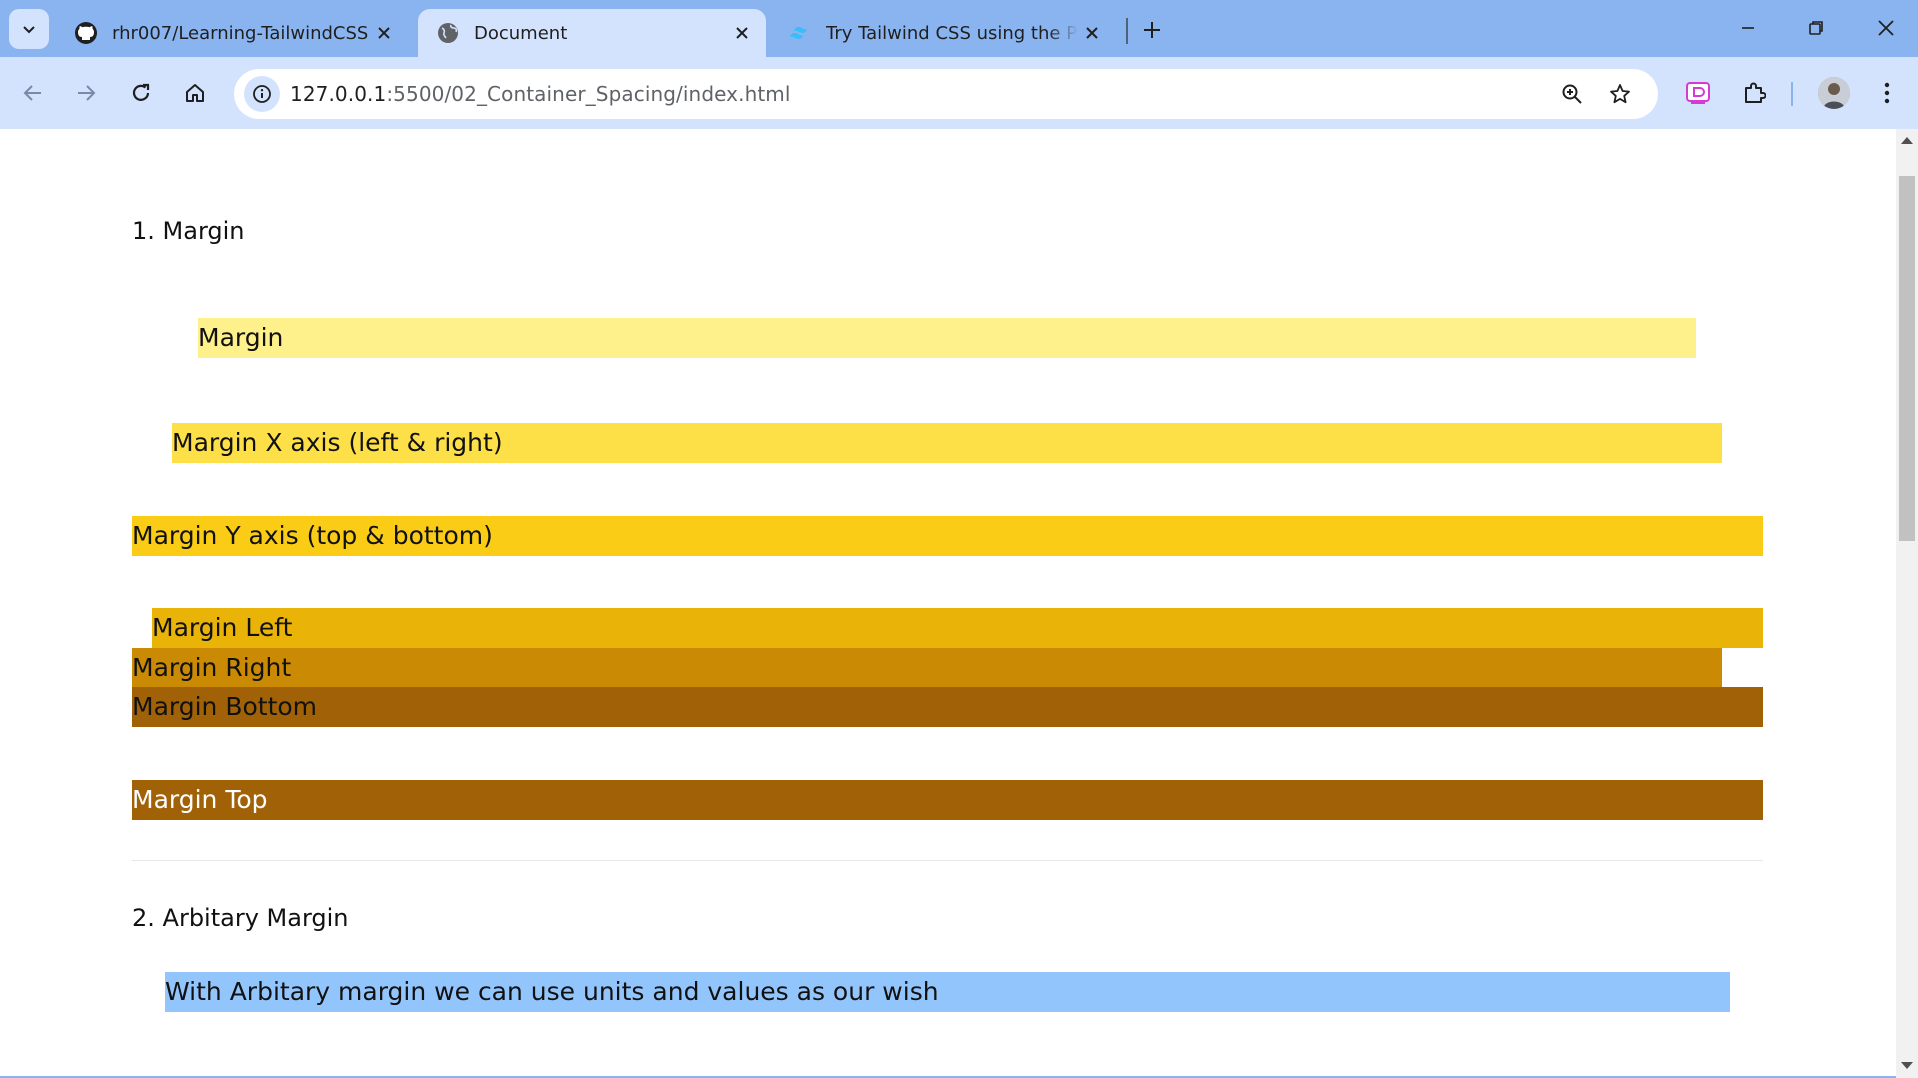 The height and width of the screenshot is (1078, 1918). What do you see at coordinates (1127, 31) in the screenshot?
I see `tab-separator` at bounding box center [1127, 31].